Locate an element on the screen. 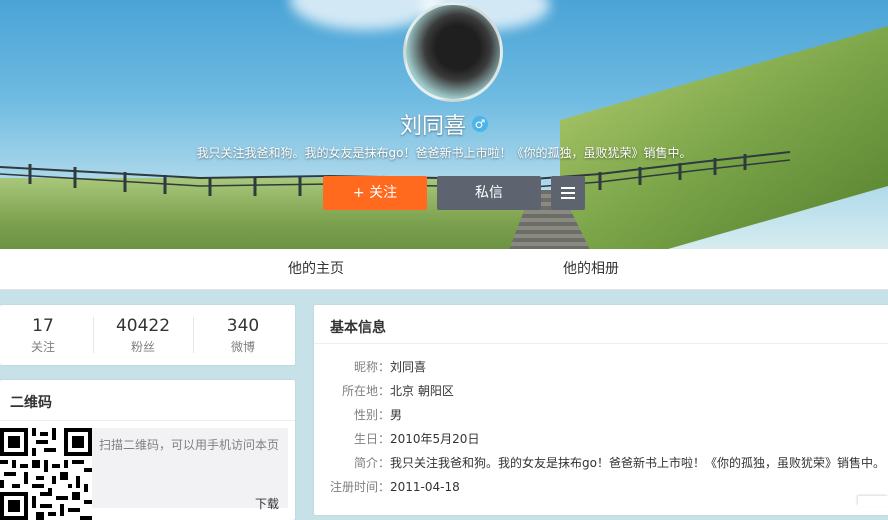  qr-title: 二维码 is located at coordinates (31, 403).